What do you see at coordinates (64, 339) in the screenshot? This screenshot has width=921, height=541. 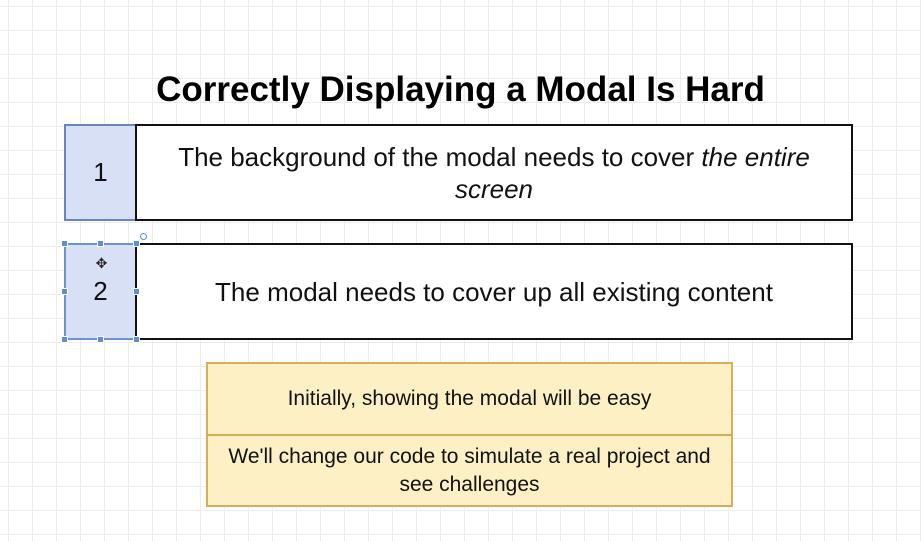 I see `selection-handle-bottom-left` at bounding box center [64, 339].